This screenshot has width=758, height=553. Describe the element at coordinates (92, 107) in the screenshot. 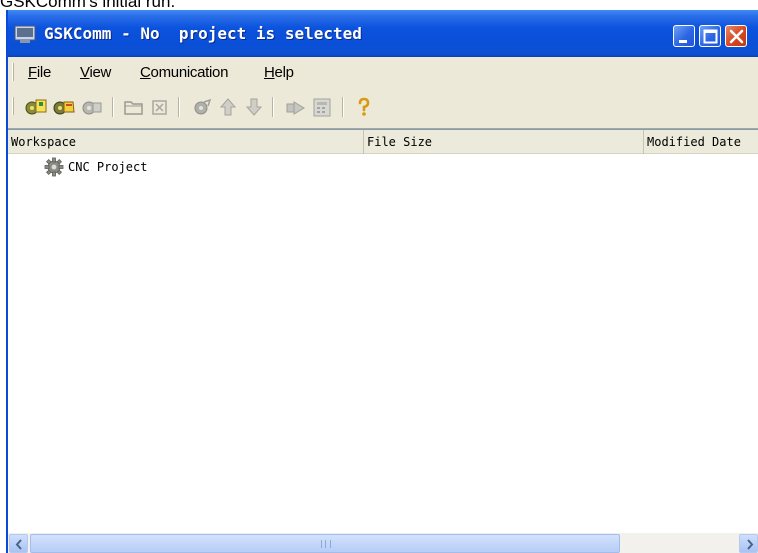

I see `close-project-icon` at that location.